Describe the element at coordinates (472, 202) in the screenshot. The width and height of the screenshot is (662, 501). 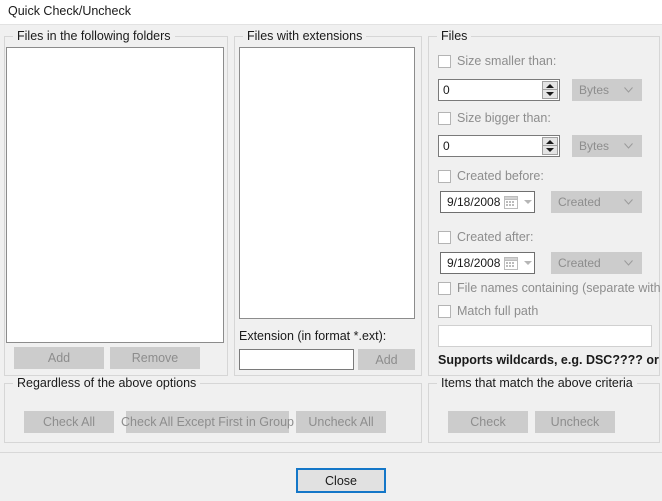
I see `created-before-date-value: 9/18/2008` at that location.